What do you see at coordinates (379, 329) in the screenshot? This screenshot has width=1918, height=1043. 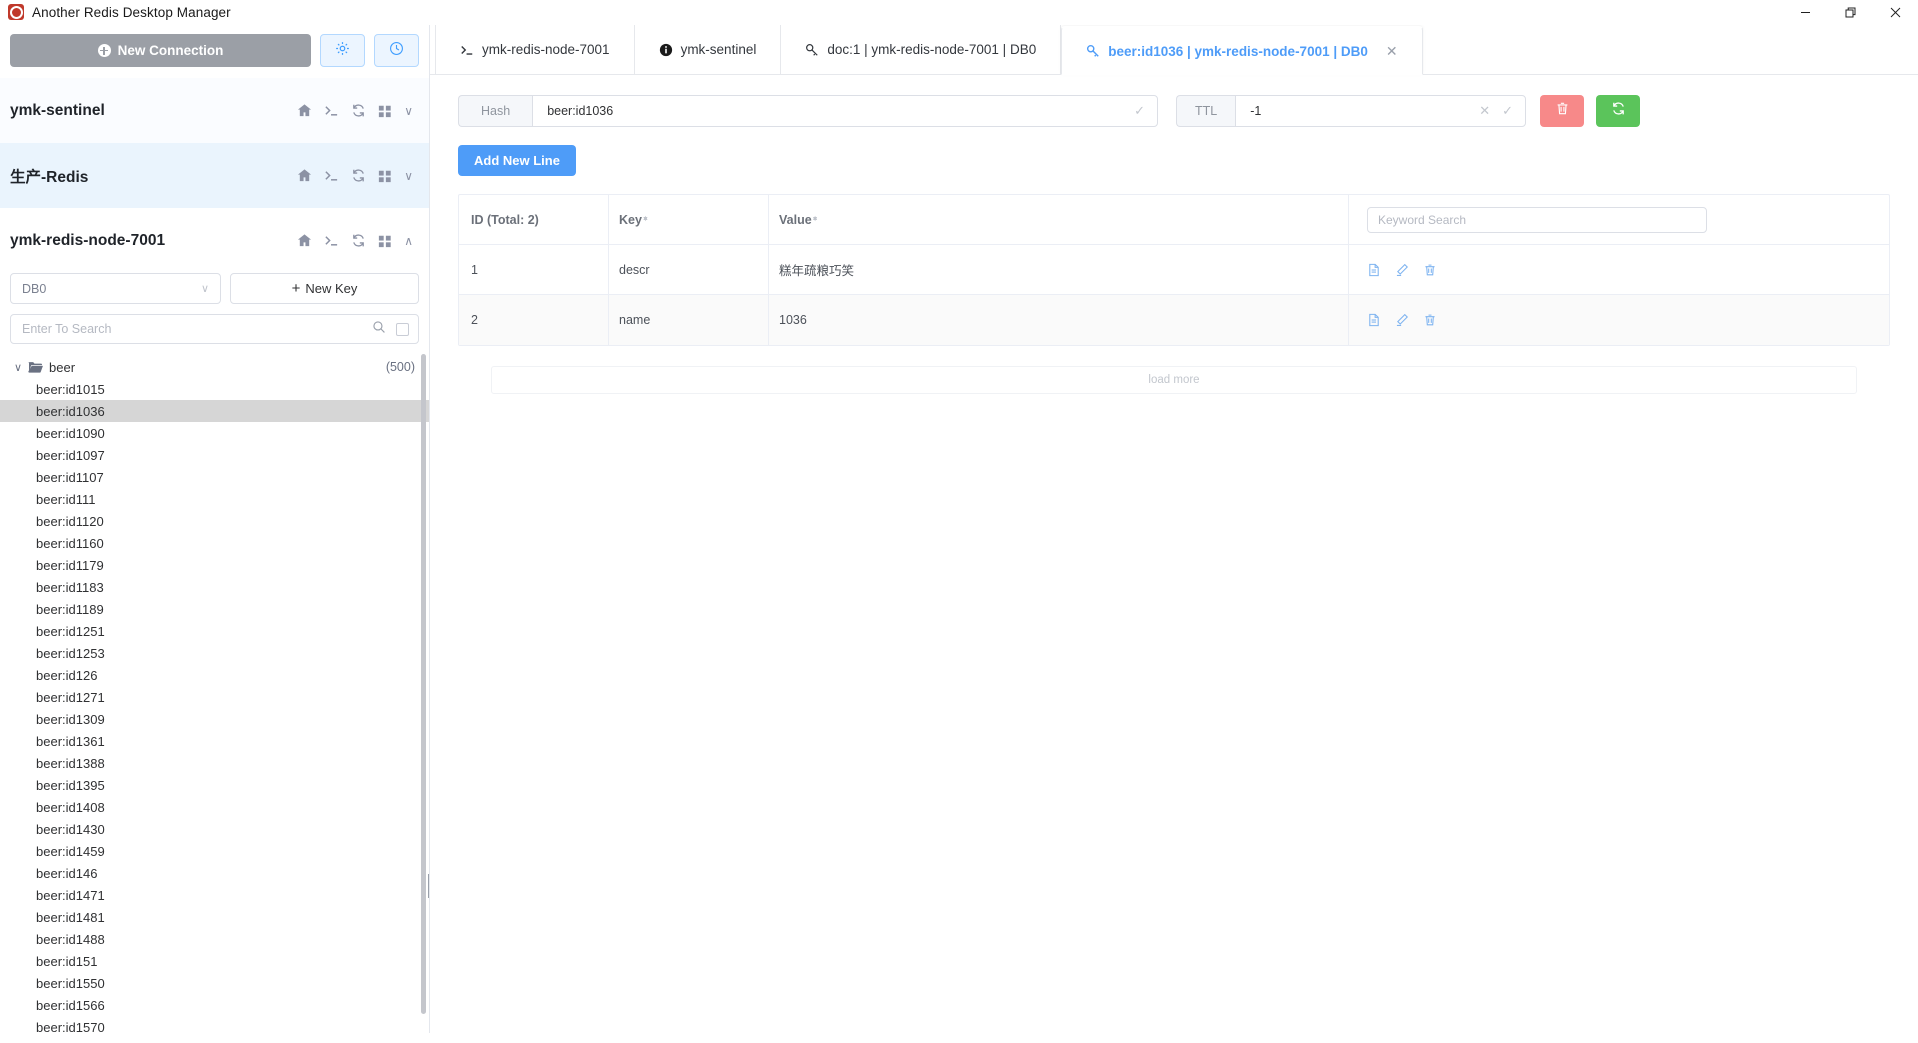 I see `search-icon` at bounding box center [379, 329].